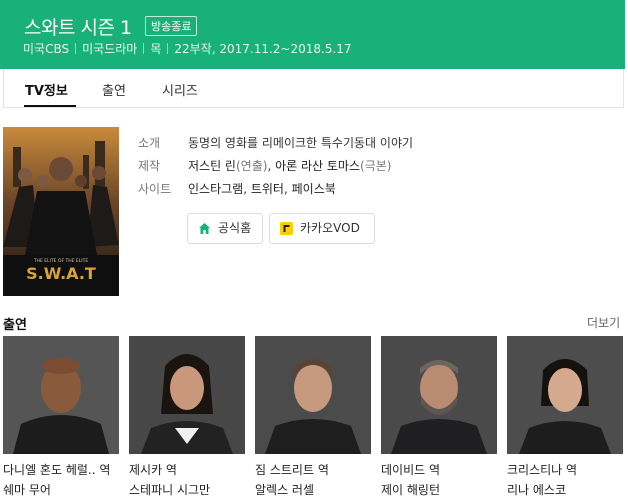 The image size is (628, 502). What do you see at coordinates (330, 228) in the screenshot?
I see `kakao-vod-label: 카카오VOD` at bounding box center [330, 228].